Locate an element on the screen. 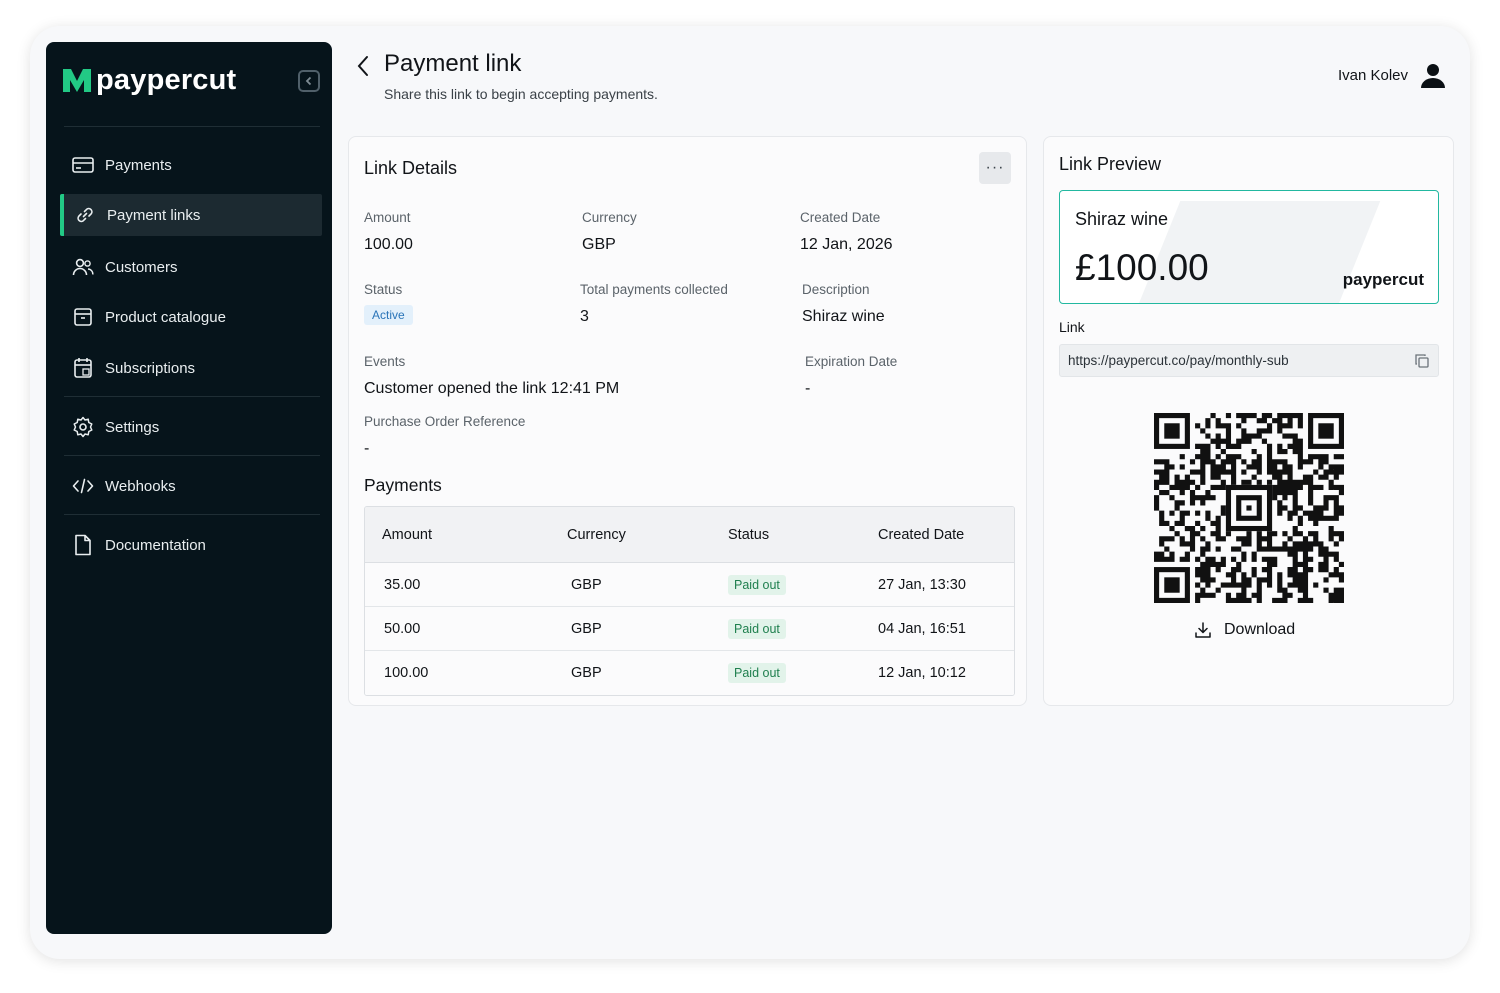  download-icon is located at coordinates (1203, 630).